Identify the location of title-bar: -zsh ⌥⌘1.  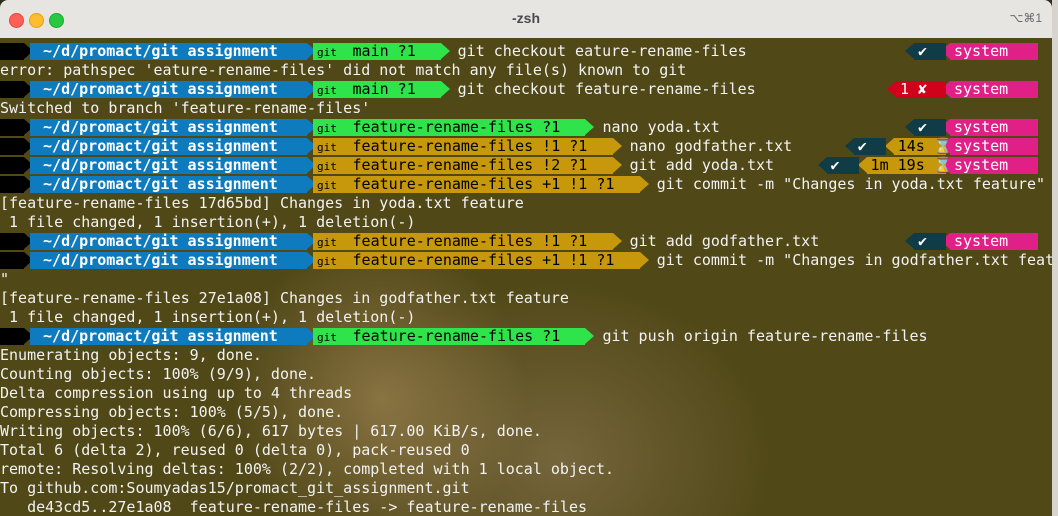
(526, 19).